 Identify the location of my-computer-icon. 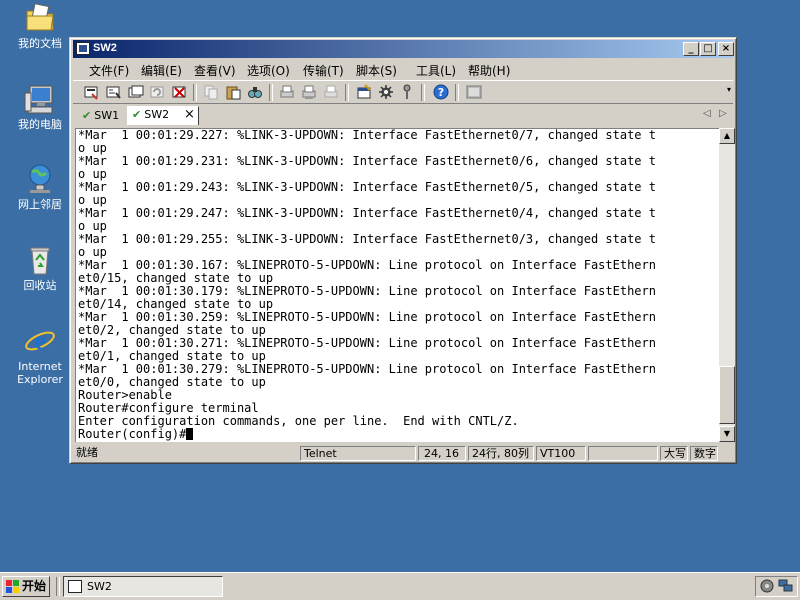
(40, 99).